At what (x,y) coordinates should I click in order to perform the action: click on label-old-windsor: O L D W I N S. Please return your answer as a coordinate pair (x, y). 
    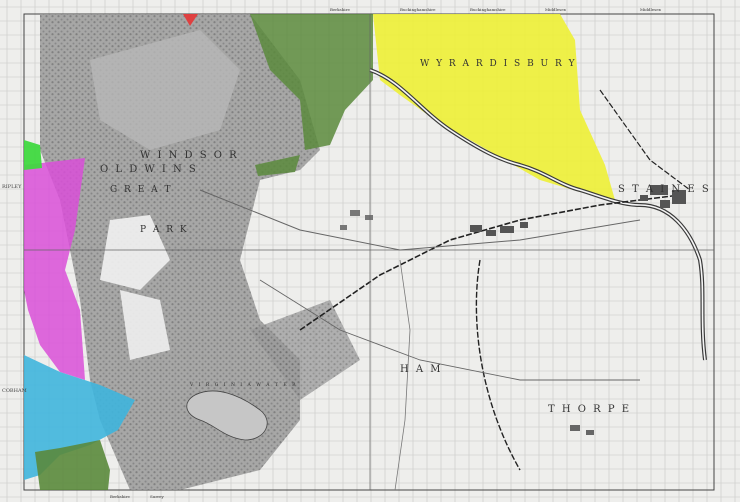
    Looking at the image, I should click on (149, 169).